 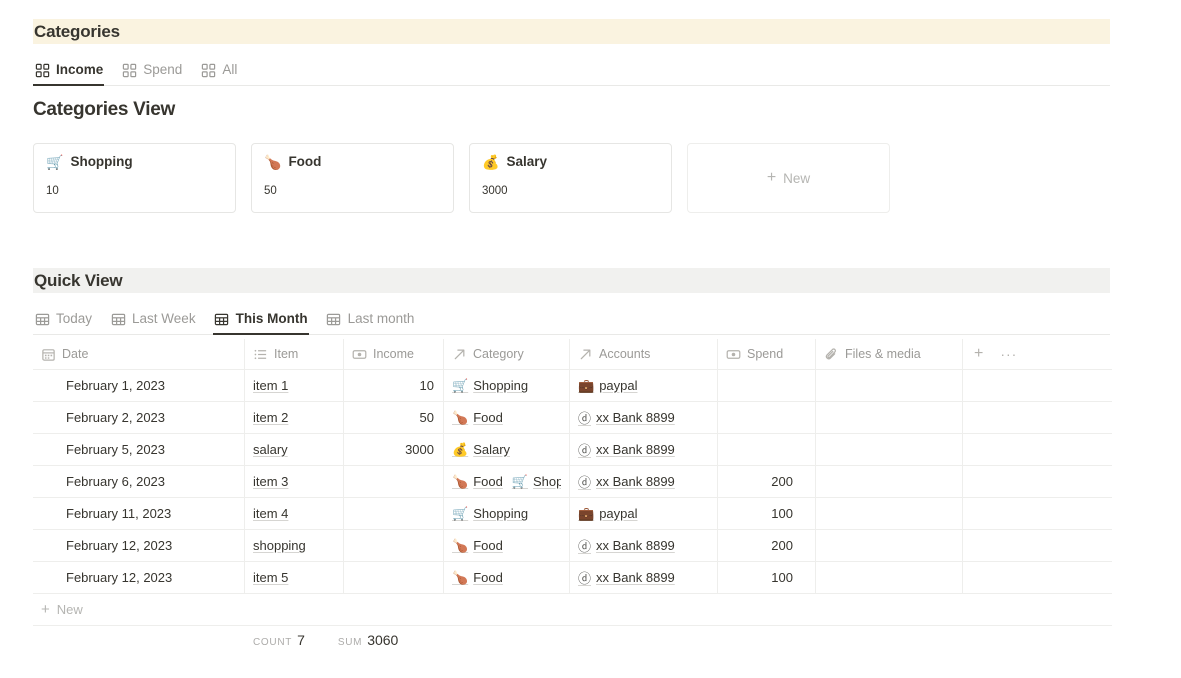 I want to click on tab-quickview-last-month: Last month, so click(x=370, y=319).